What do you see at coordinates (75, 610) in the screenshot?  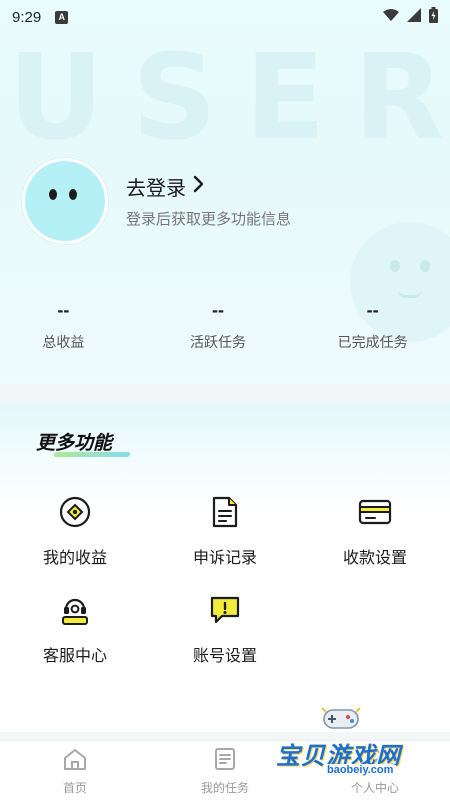 I see `headset-icon` at bounding box center [75, 610].